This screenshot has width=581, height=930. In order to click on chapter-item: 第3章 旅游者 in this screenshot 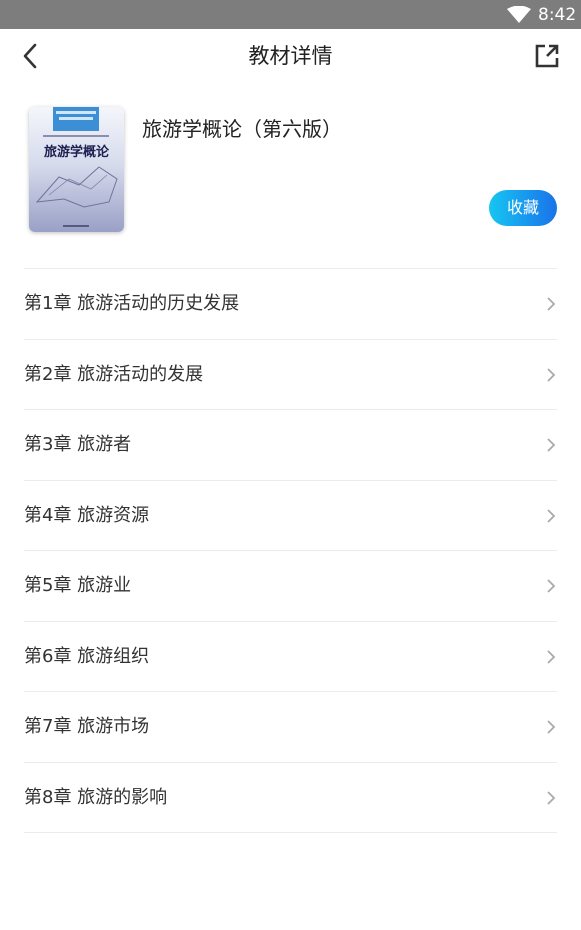, I will do `click(290, 444)`.